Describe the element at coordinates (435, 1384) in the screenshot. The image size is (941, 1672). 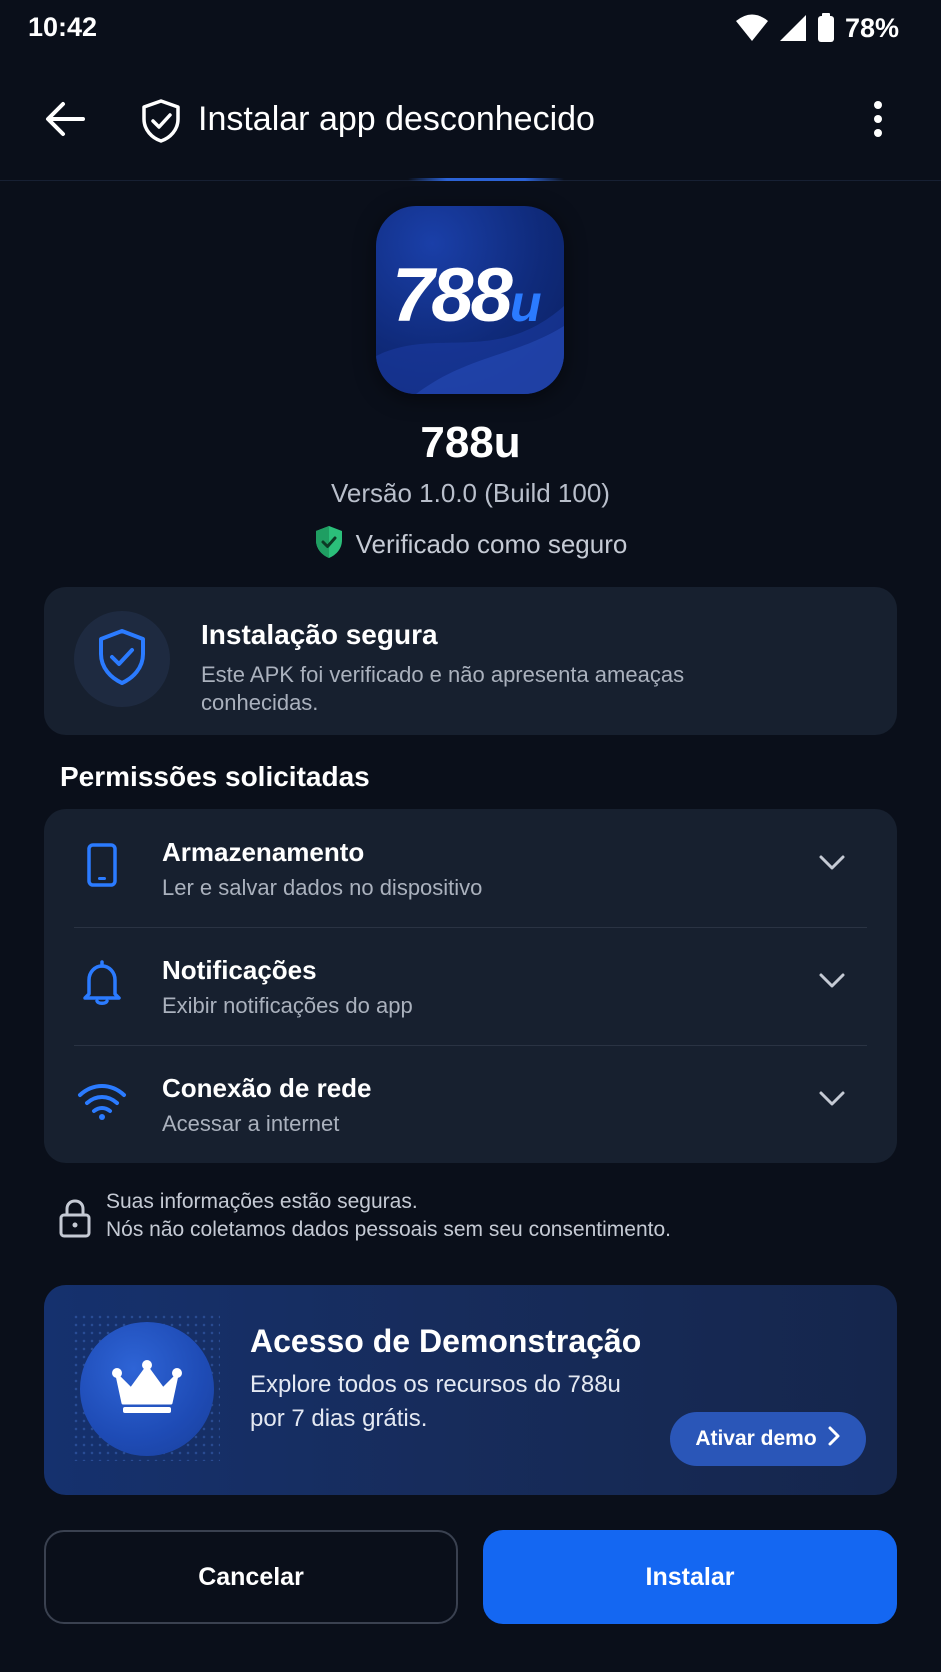
I see `demo-description-line-1: Explore todos os recursos do 788u` at that location.